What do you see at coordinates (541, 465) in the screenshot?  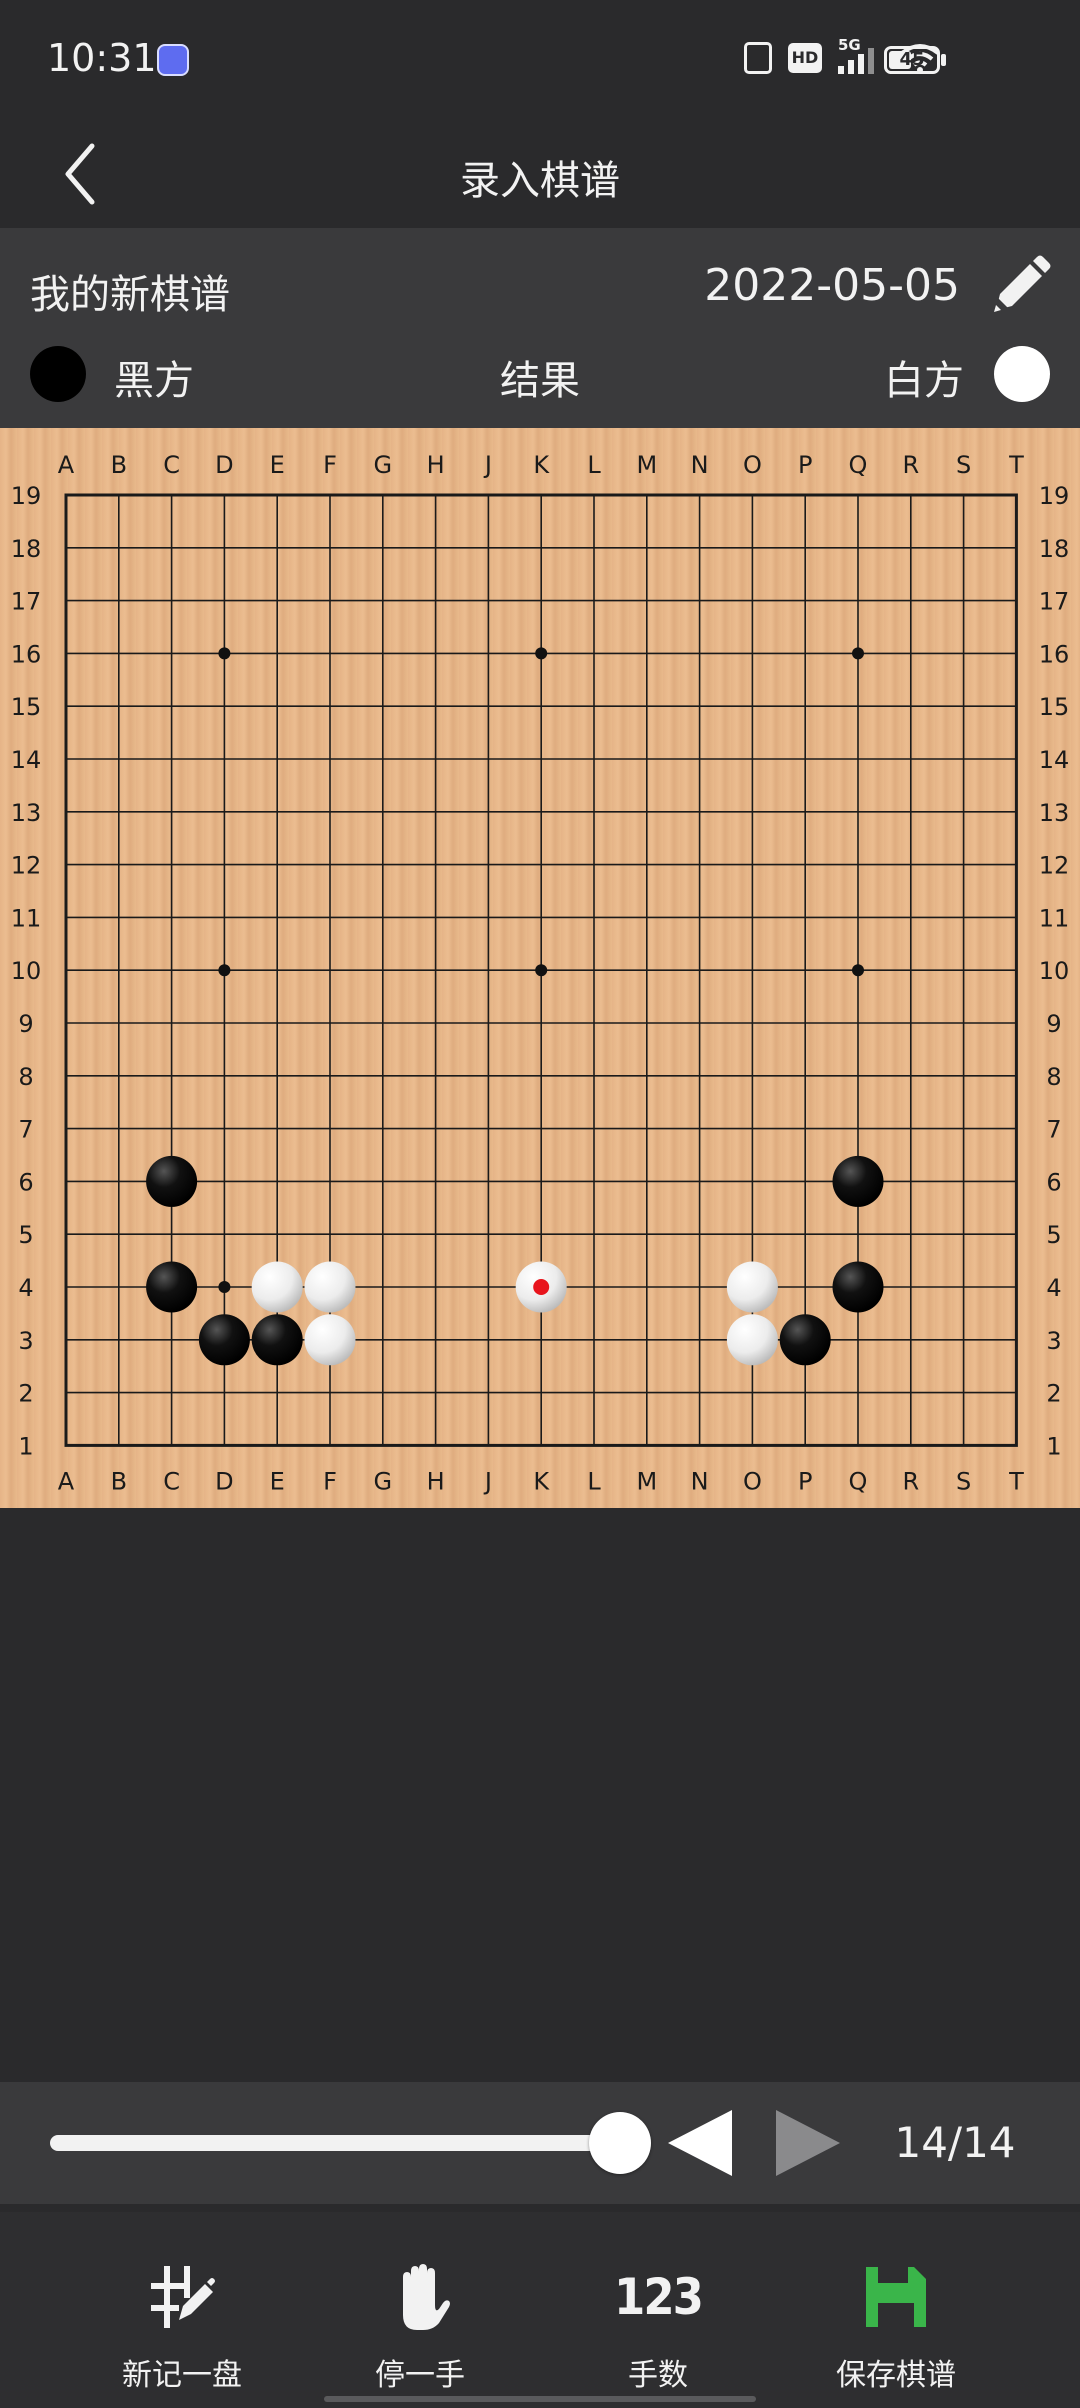 I see `column-label-top: K` at bounding box center [541, 465].